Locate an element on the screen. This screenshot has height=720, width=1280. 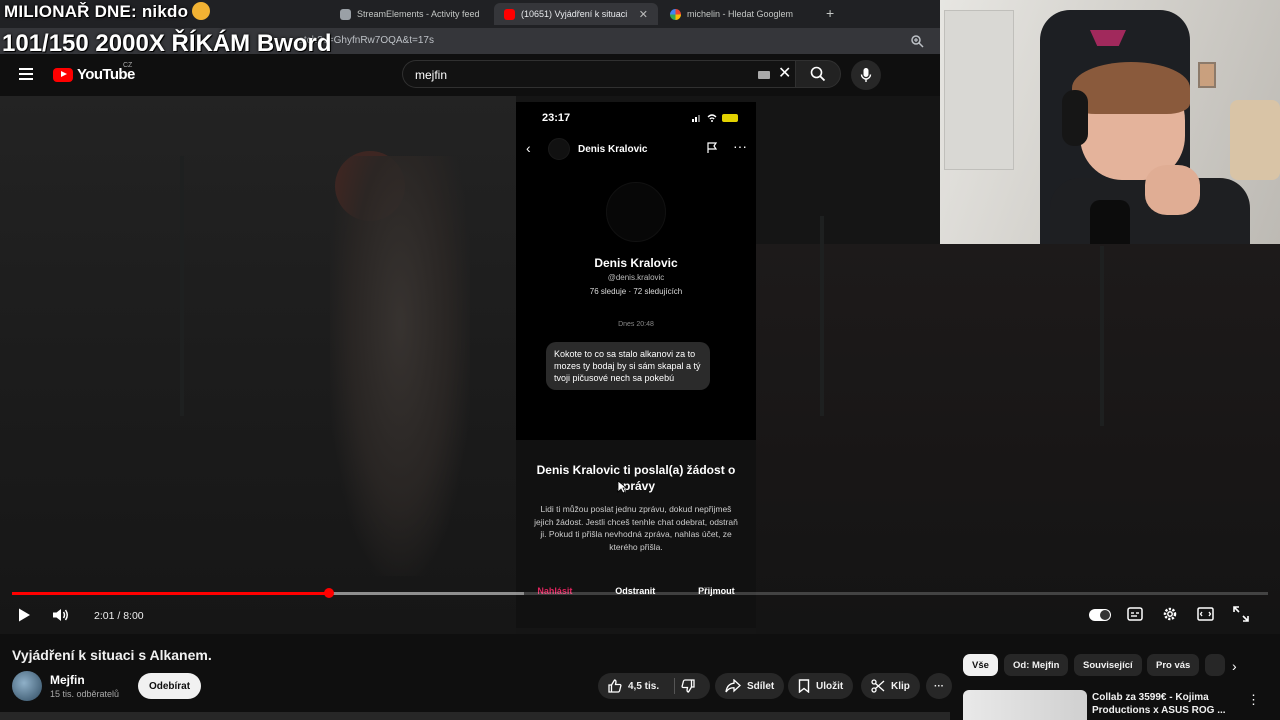
chat-header-name: Denis Kralovic is located at coordinates (613, 149).